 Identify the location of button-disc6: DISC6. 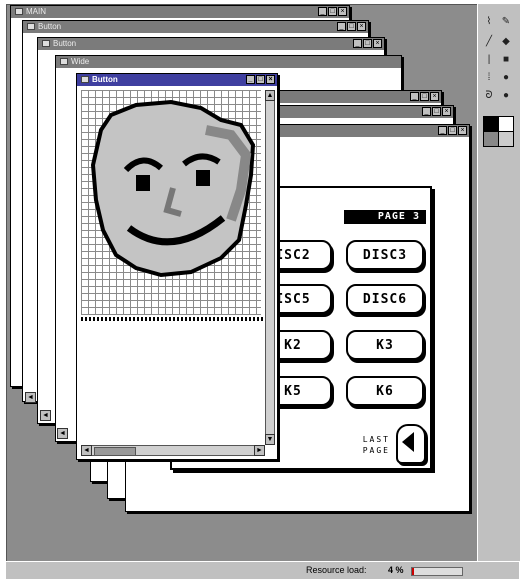
(385, 299).